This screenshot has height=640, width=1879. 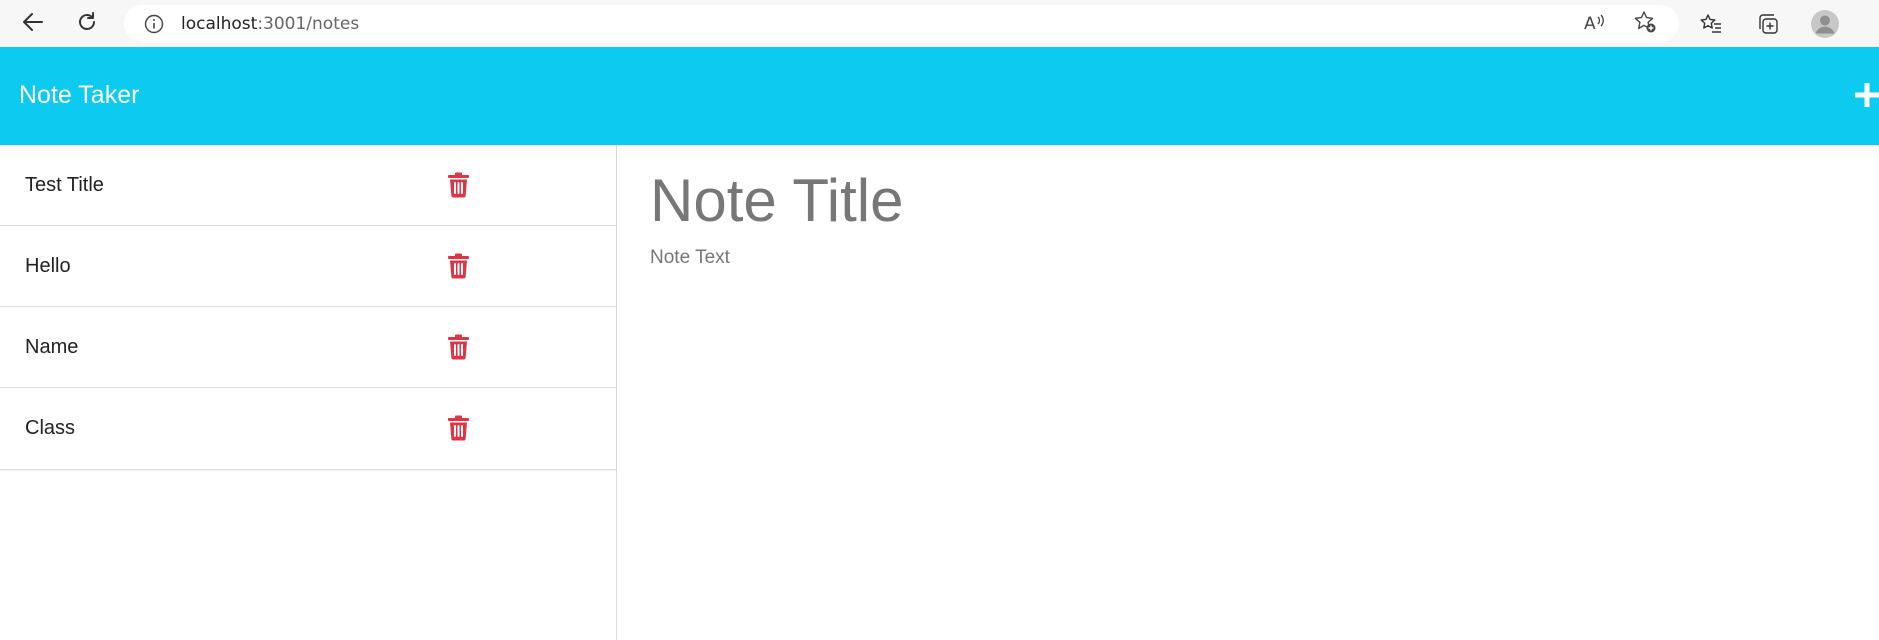 What do you see at coordinates (1866, 99) in the screenshot?
I see `plus-icon` at bounding box center [1866, 99].